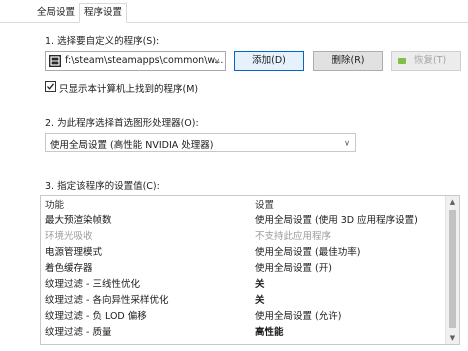 The image size is (468, 351). I want to click on gpu-select-value: 使用全局设置 (高性能 NVIDIA 处理器), so click(132, 145).